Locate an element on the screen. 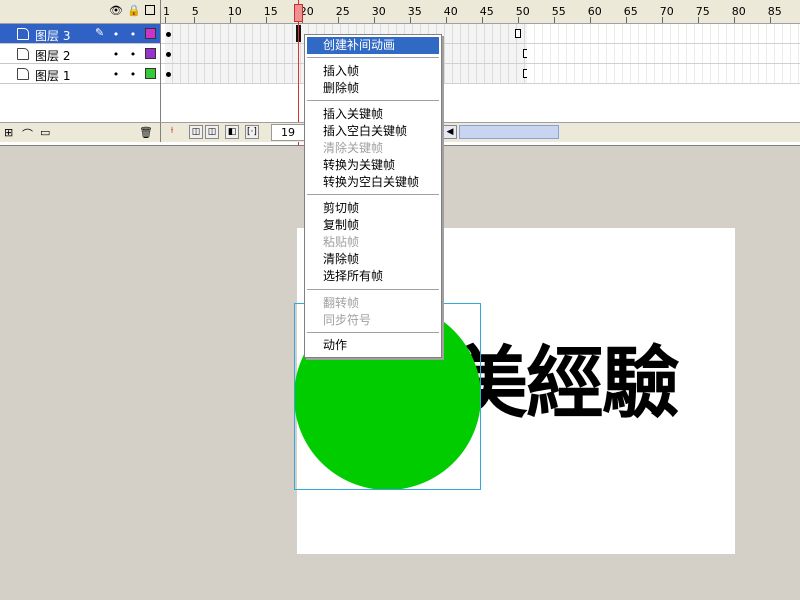 The height and width of the screenshot is (600, 800). layer-footer: ⊞ ⌒ ▭ 🗑 is located at coordinates (80, 132).